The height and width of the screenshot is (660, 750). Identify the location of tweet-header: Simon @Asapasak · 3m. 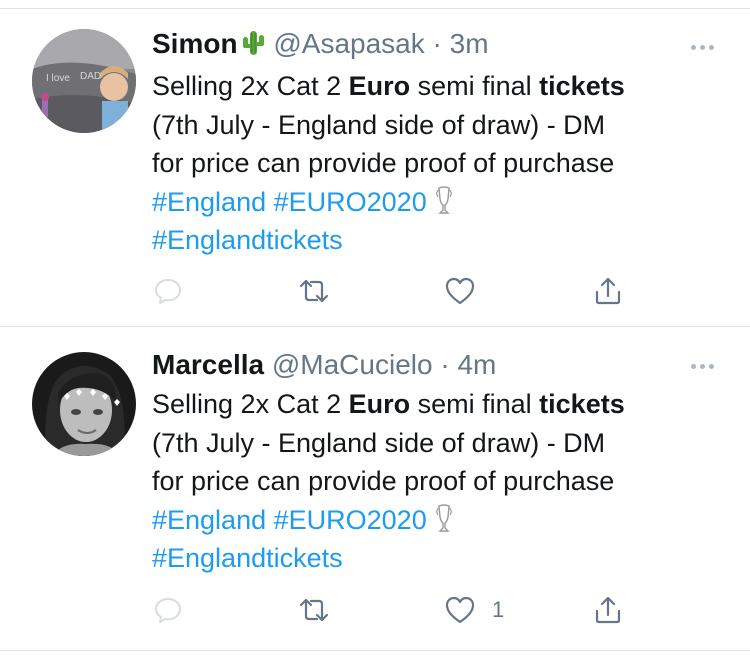
(320, 44).